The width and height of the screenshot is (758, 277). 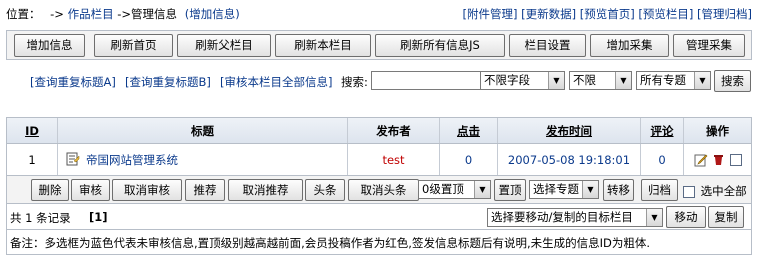 What do you see at coordinates (265, 190) in the screenshot?
I see `cancel-recommend-button: 取消推荐` at bounding box center [265, 190].